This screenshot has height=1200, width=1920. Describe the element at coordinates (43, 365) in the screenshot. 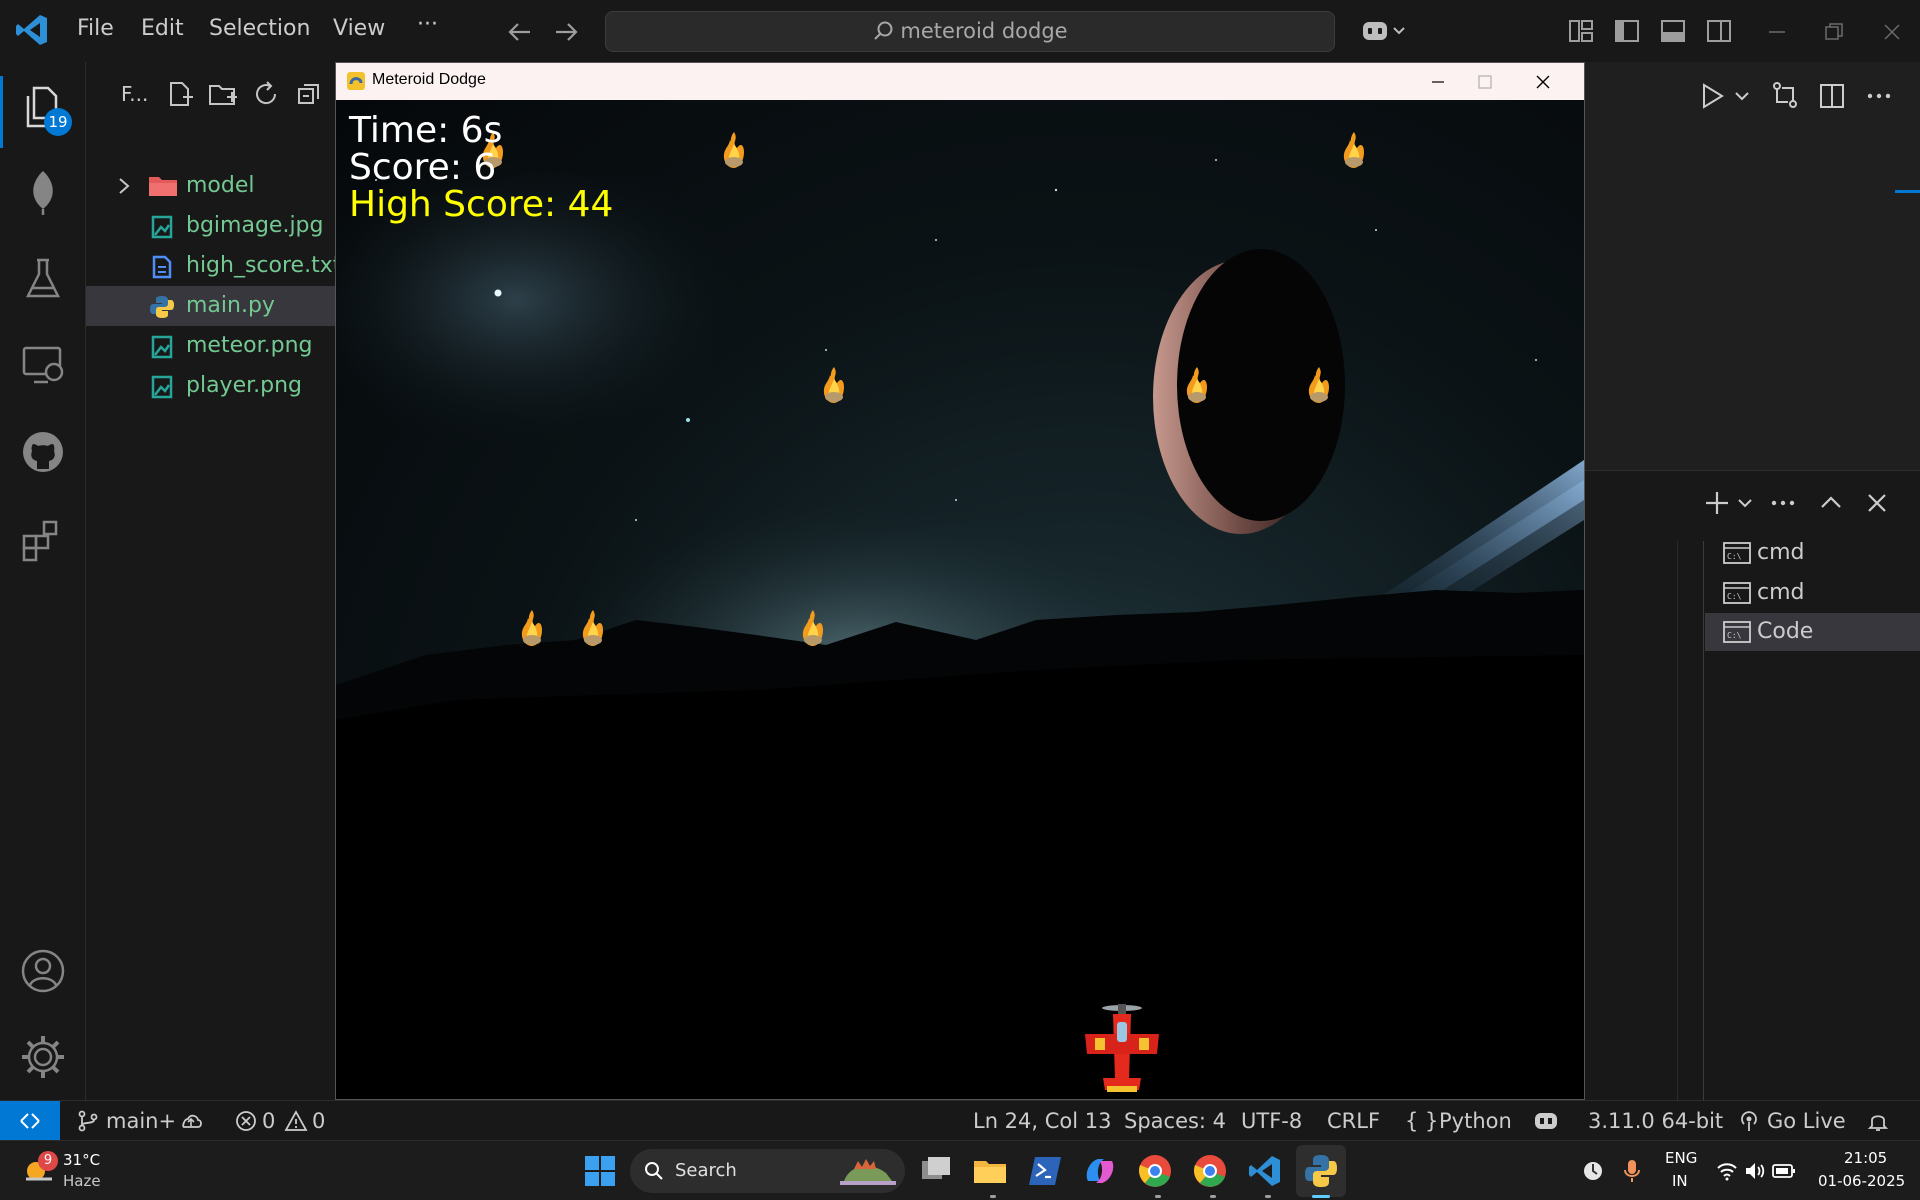

I see `remote-explorer-icon` at that location.